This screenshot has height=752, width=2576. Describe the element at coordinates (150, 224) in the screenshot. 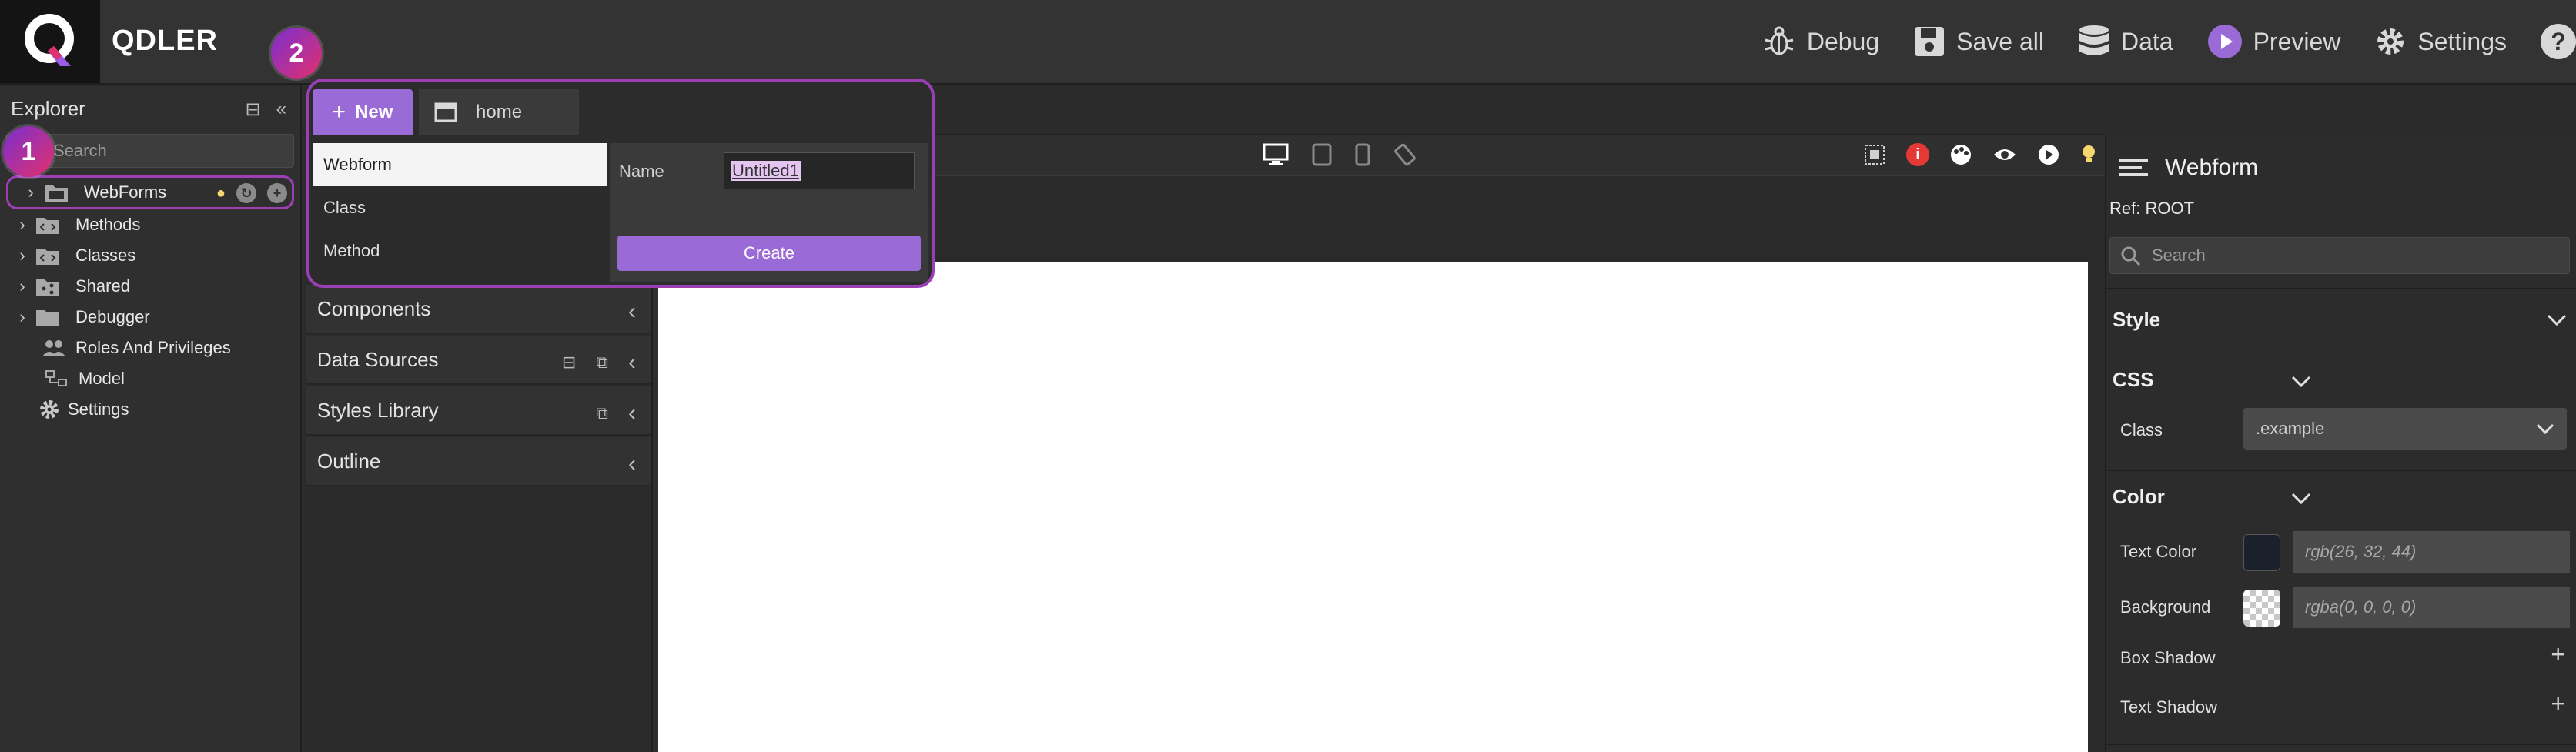

I see `tree-item-methods: › Methods` at that location.